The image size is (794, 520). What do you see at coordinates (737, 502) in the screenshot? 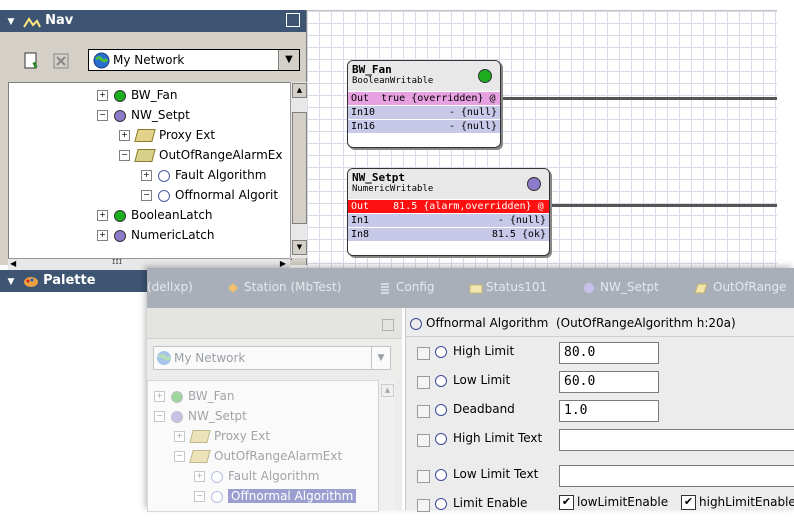
I see `high-limit-enable-checkbox: ✔ highLimitEnable` at bounding box center [737, 502].